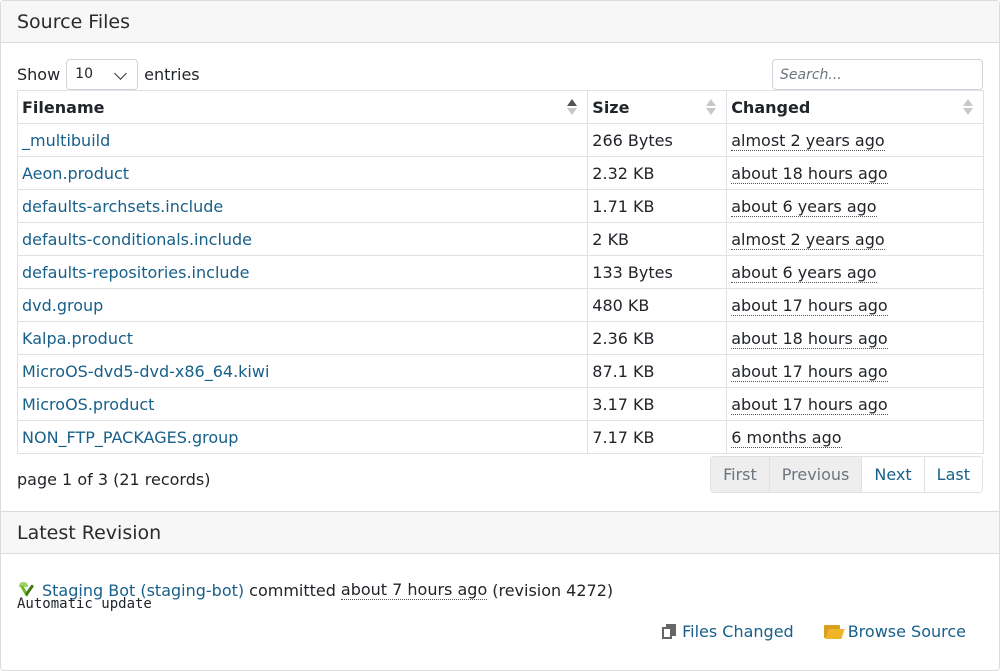 The image size is (1000, 671). I want to click on files-changed-link: Files Changed, so click(728, 631).